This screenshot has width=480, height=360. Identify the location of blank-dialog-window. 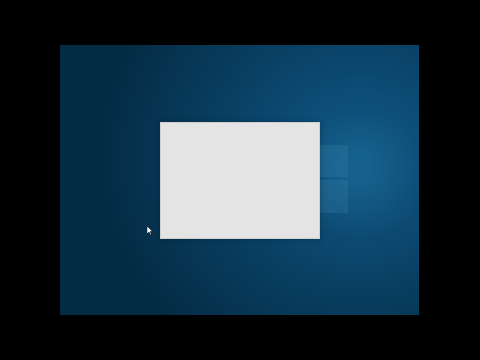
(240, 180).